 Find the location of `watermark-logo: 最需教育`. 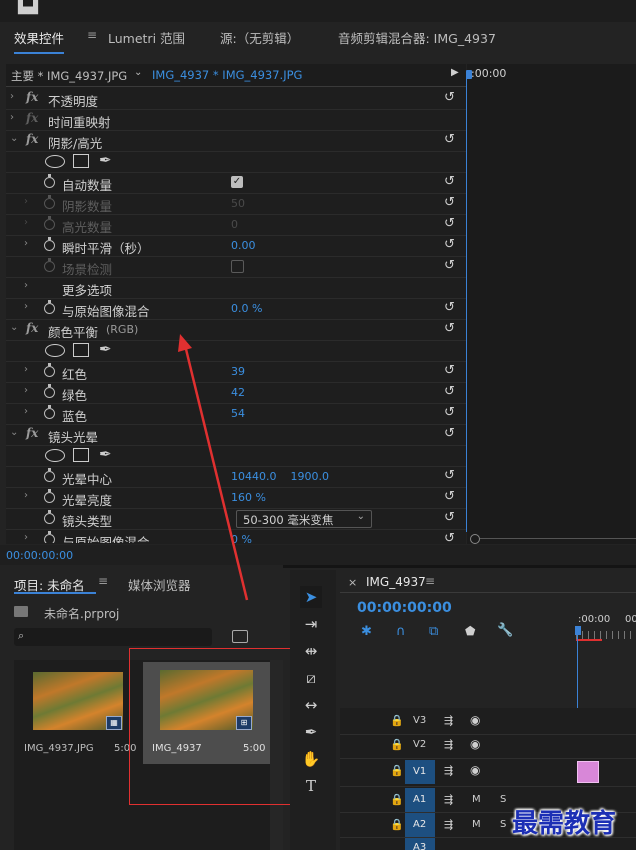

watermark-logo: 最需教育 is located at coordinates (564, 824).